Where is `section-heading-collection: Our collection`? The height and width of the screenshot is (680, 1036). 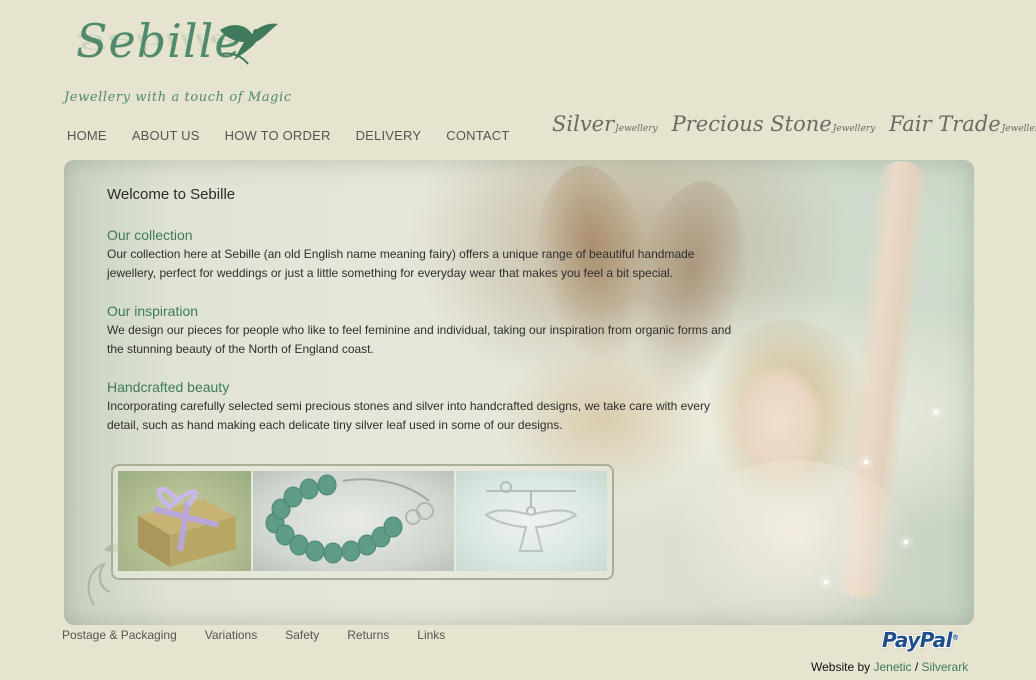 section-heading-collection: Our collection is located at coordinates (150, 235).